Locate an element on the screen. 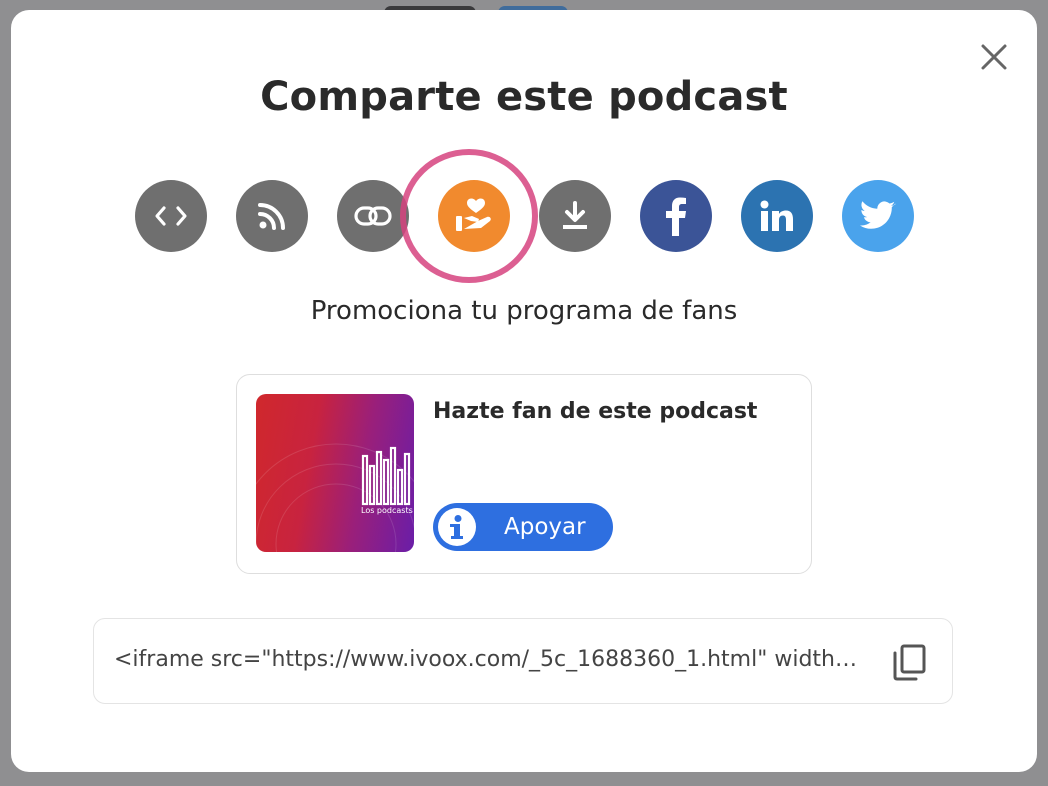 The width and height of the screenshot is (1048, 786). copy-icon is located at coordinates (909, 662).